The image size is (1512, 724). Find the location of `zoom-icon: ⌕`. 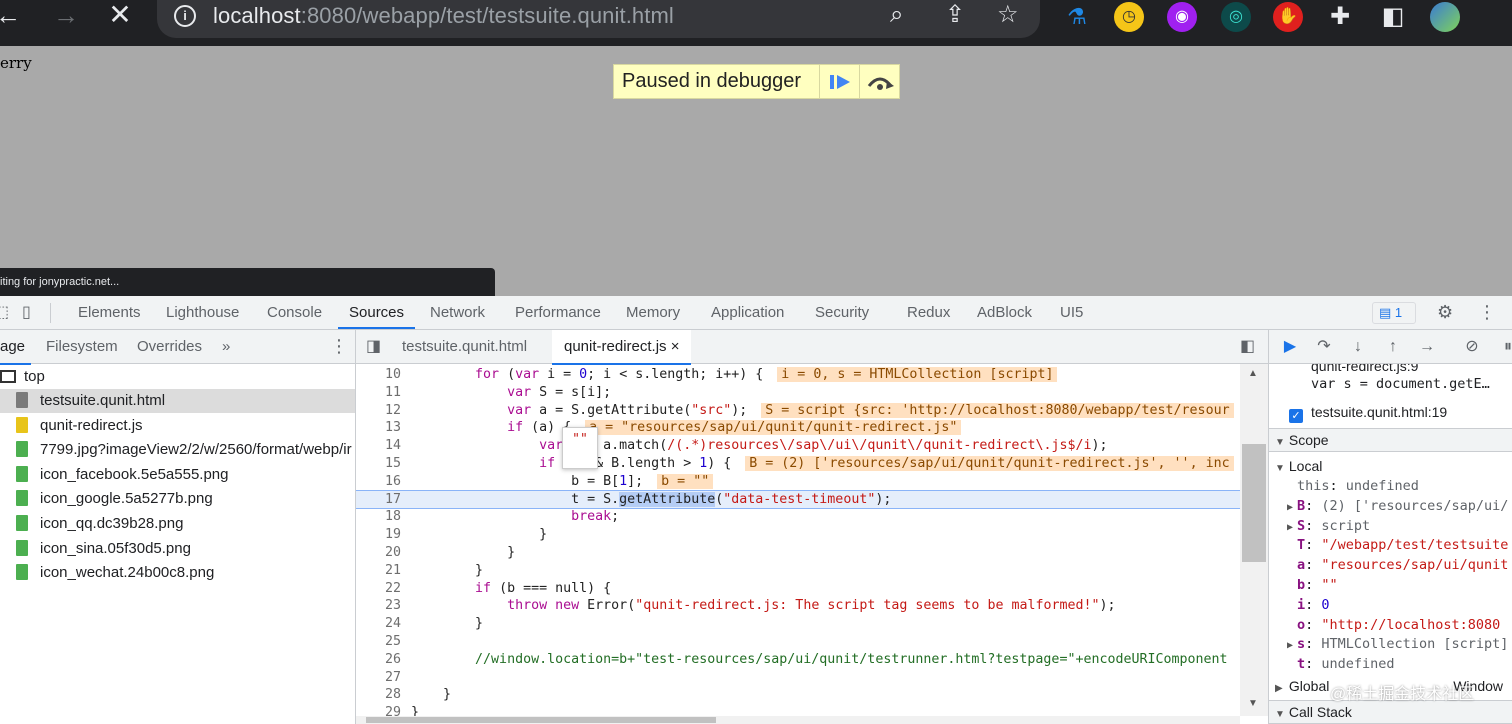

zoom-icon: ⌕ is located at coordinates (896, 15).